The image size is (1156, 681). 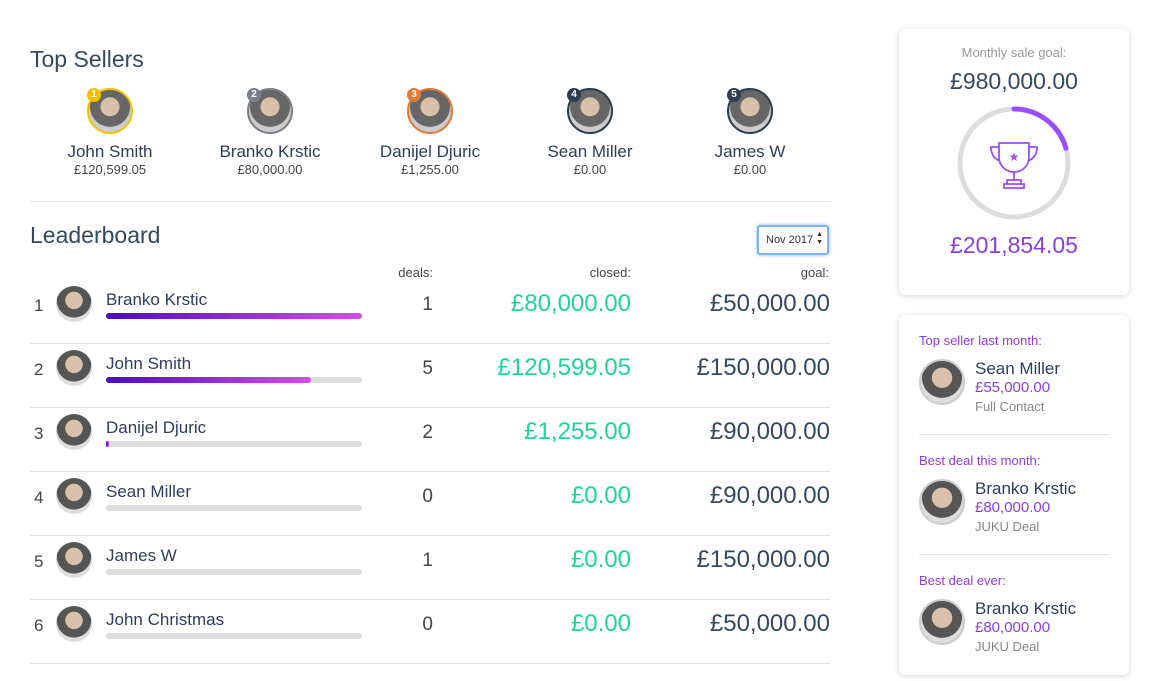 What do you see at coordinates (980, 460) in the screenshot?
I see `highlight-label: Best deal this month:` at bounding box center [980, 460].